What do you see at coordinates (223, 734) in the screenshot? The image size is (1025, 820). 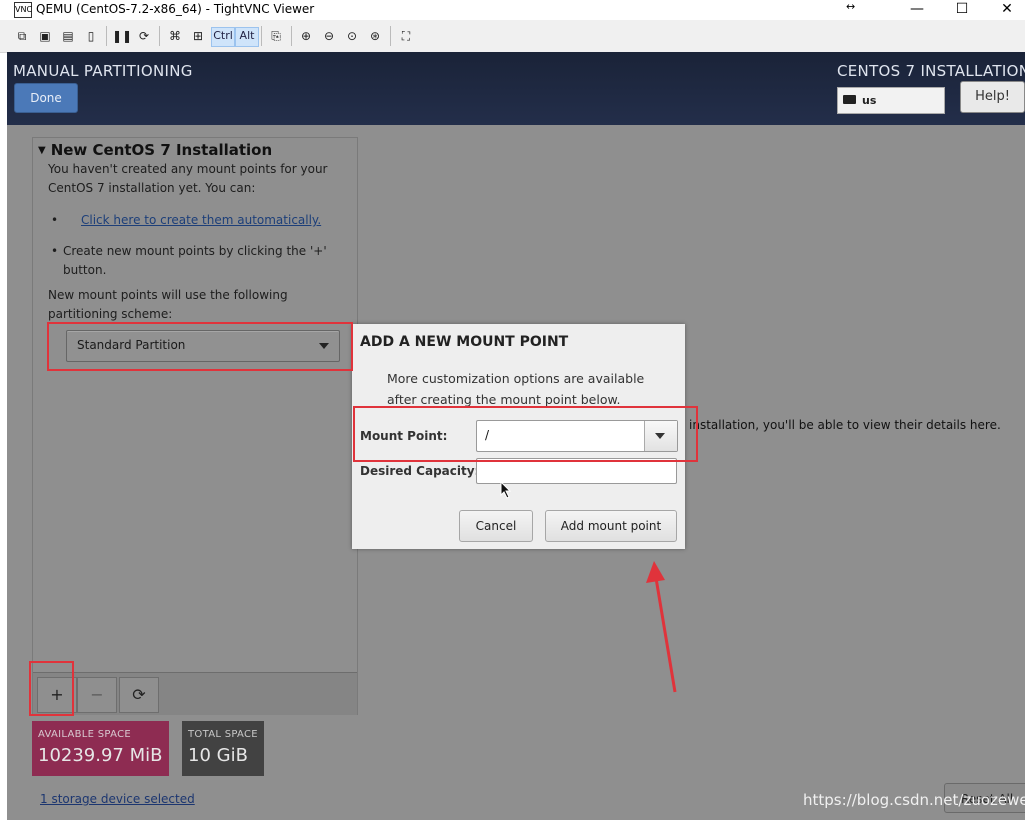 I see `total-space-label: TOTAL SPACE` at bounding box center [223, 734].